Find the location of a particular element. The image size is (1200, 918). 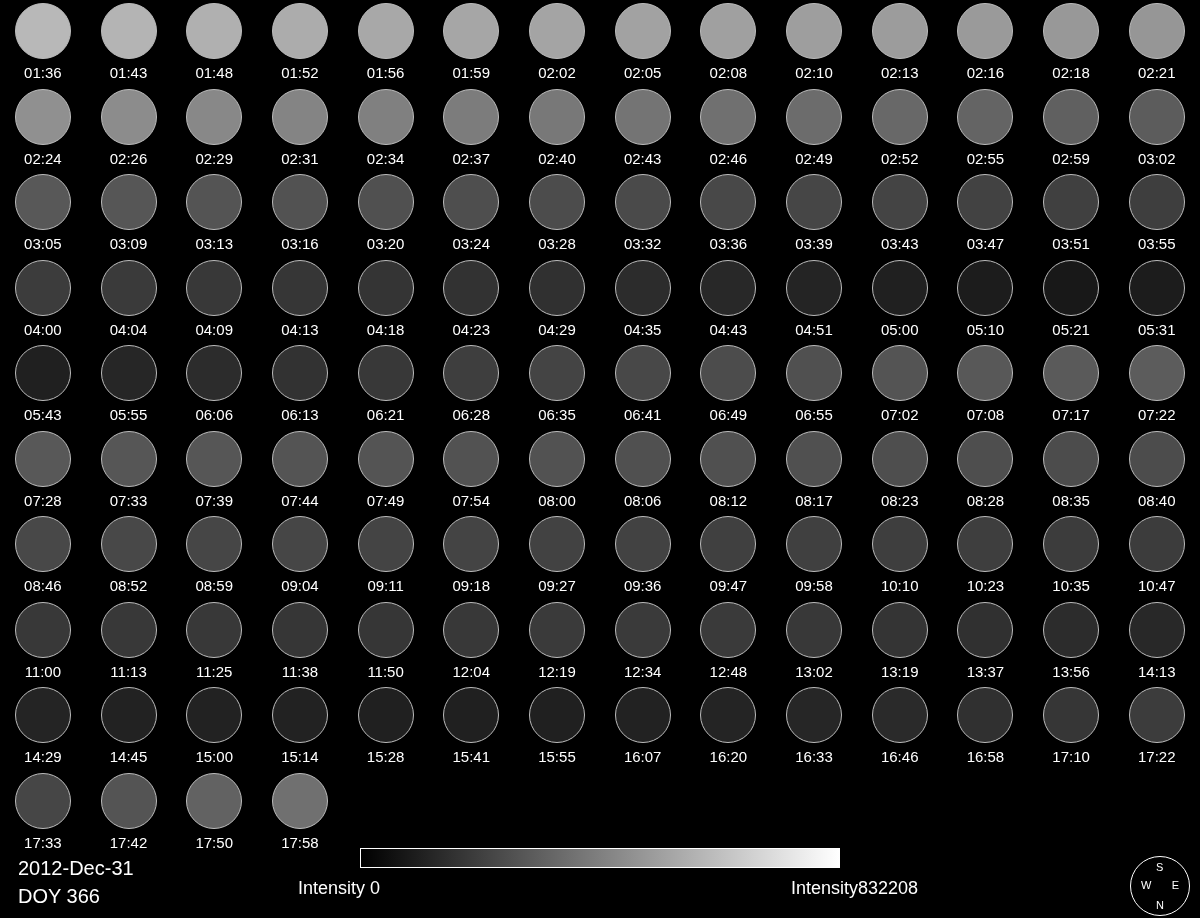

time-label: 13:37 is located at coordinates (985, 671).